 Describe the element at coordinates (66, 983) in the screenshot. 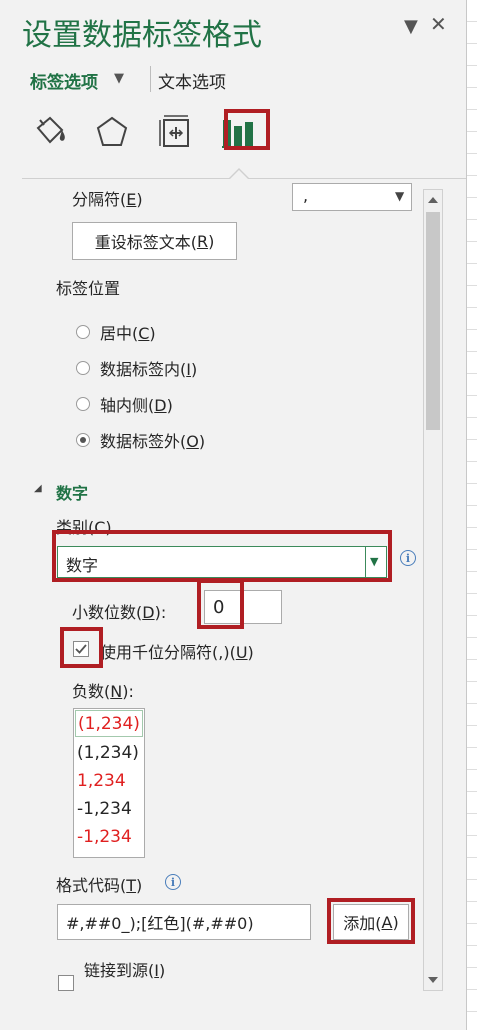

I see `link-to-source-checkbox` at that location.